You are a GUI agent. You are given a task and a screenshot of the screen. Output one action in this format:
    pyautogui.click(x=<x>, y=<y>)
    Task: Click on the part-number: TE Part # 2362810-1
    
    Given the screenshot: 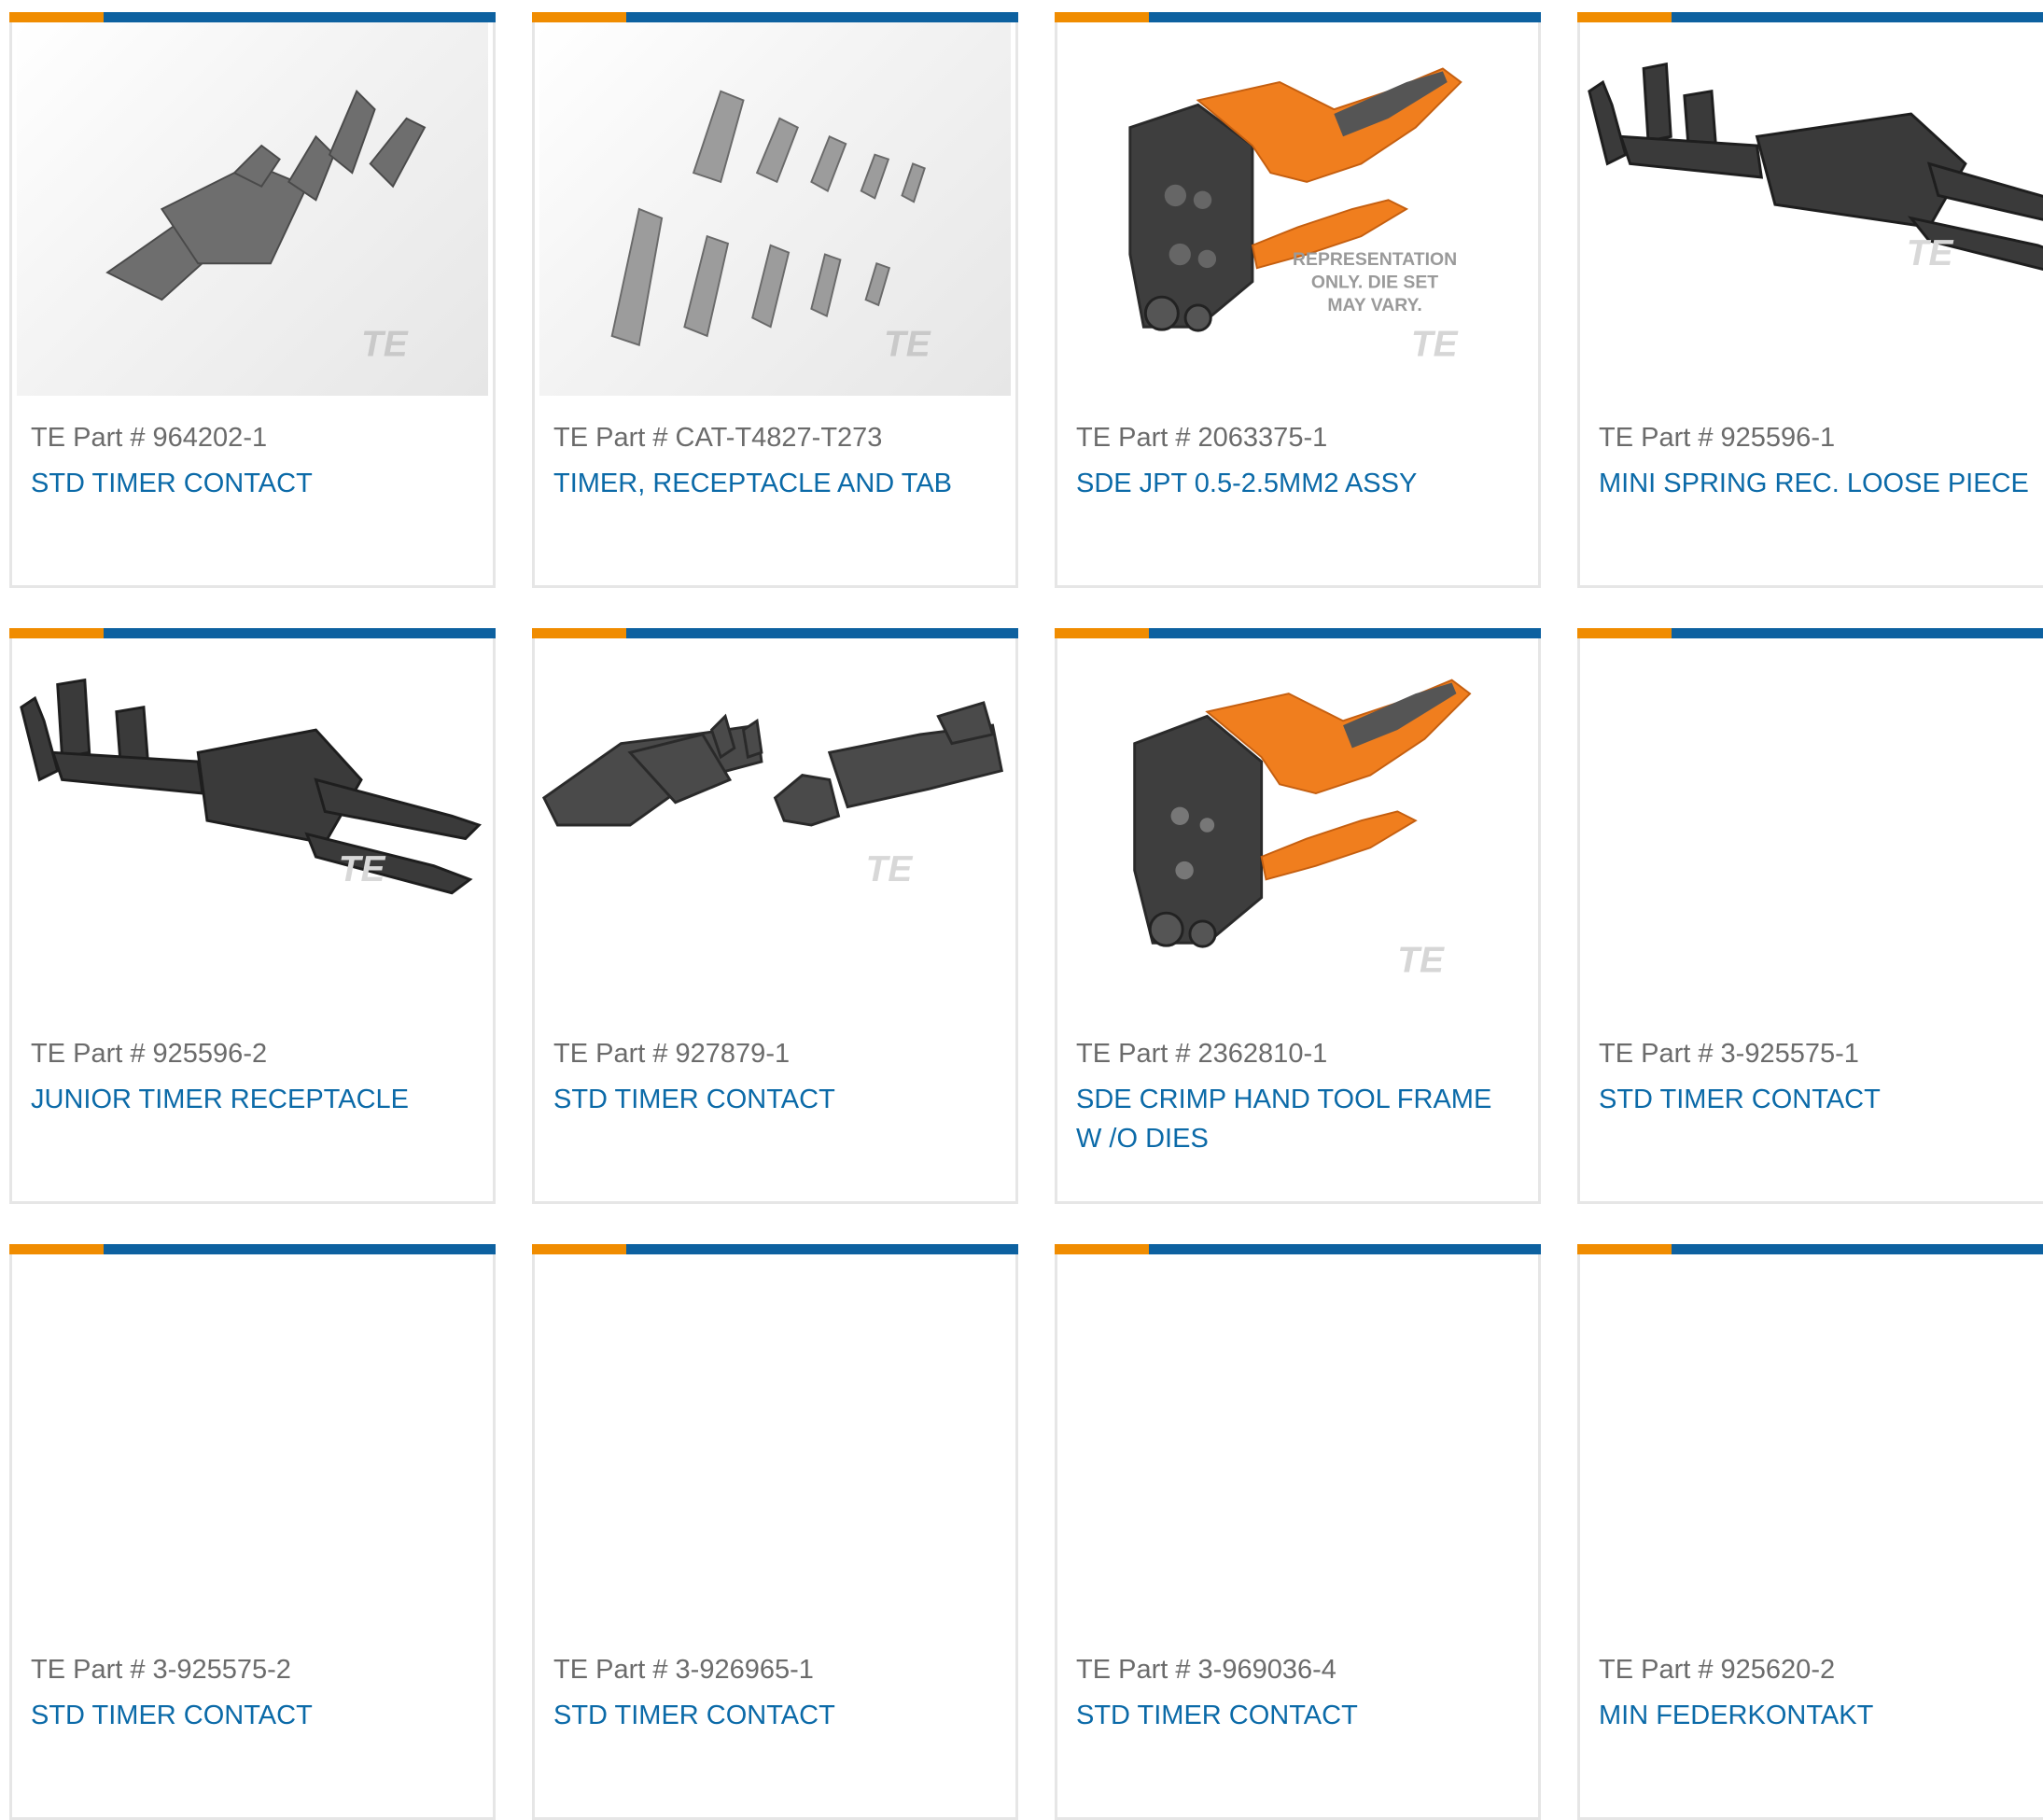 What is the action you would take?
    pyautogui.click(x=1202, y=1054)
    